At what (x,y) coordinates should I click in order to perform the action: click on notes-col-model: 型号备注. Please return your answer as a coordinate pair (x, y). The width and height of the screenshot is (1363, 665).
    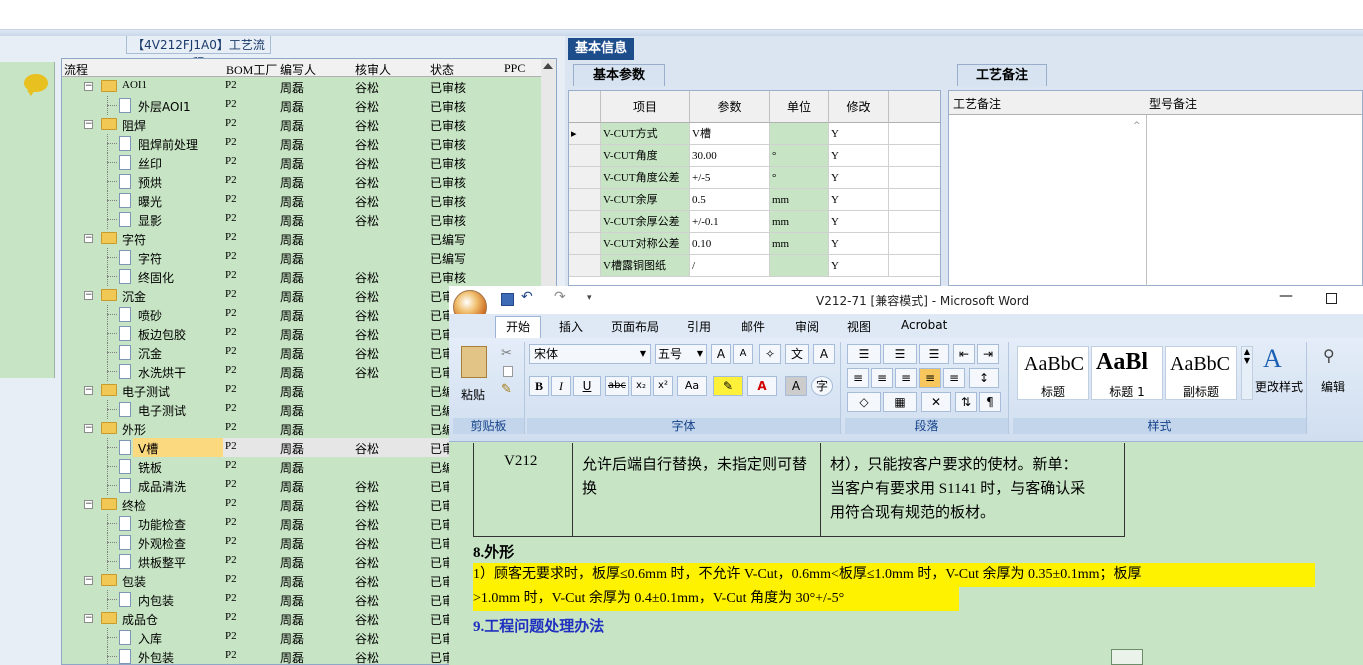
    Looking at the image, I should click on (1173, 103).